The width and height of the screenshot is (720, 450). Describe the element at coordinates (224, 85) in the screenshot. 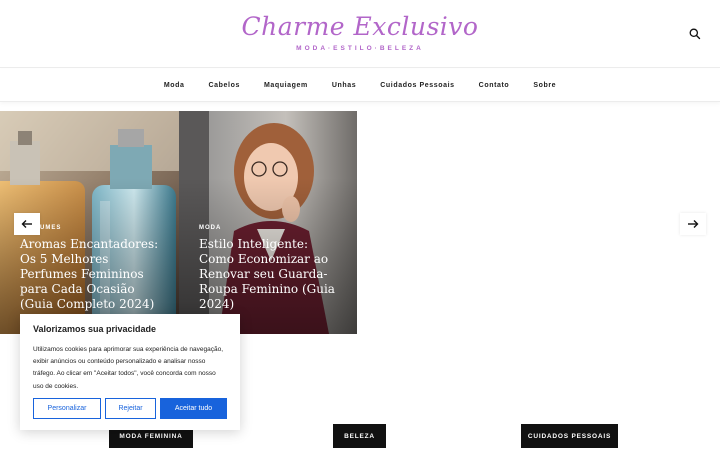

I see `nav-item-cabelos: Cabelos` at that location.